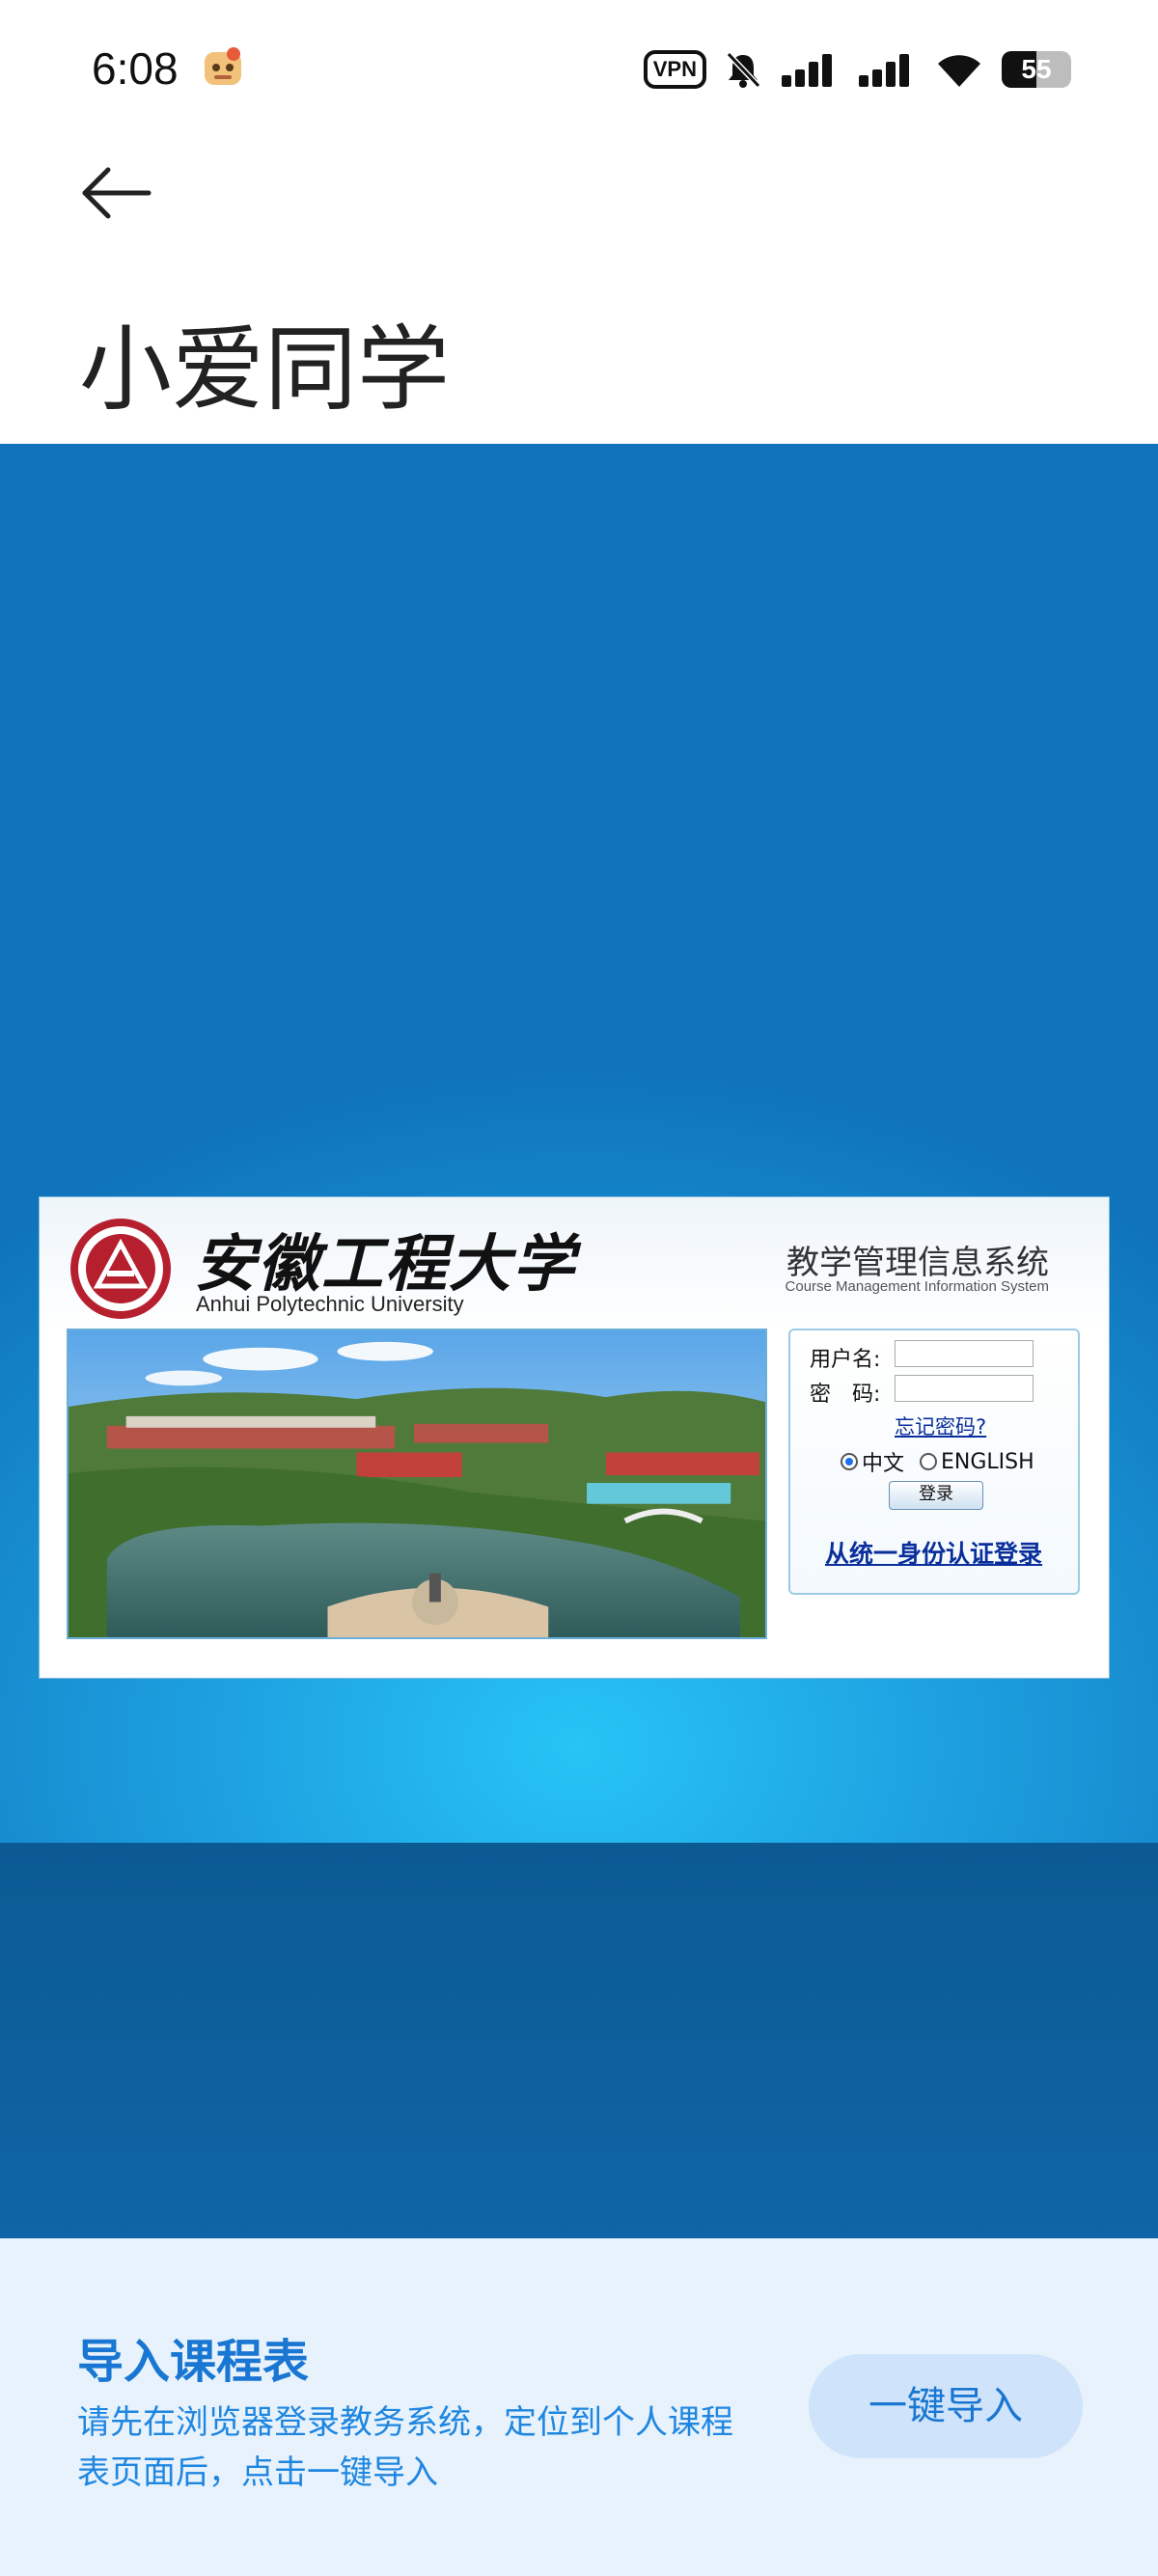  Describe the element at coordinates (917, 1263) in the screenshot. I see `system-name-cn: 教学管理信息系统` at that location.